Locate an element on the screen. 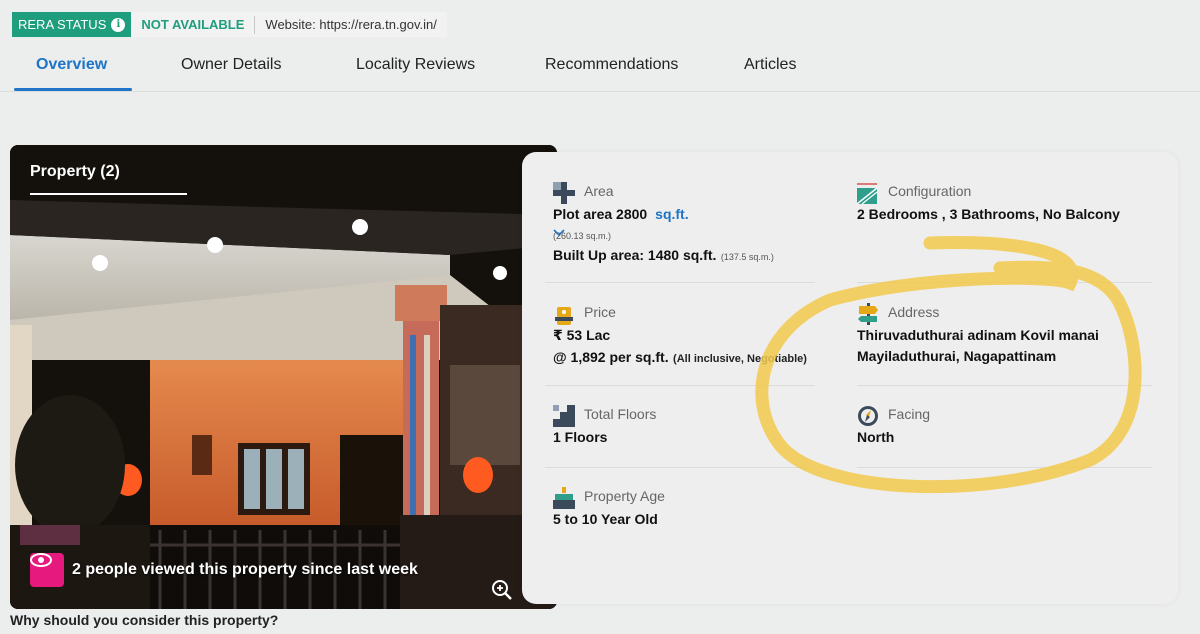  eye-icon is located at coordinates (47, 570).